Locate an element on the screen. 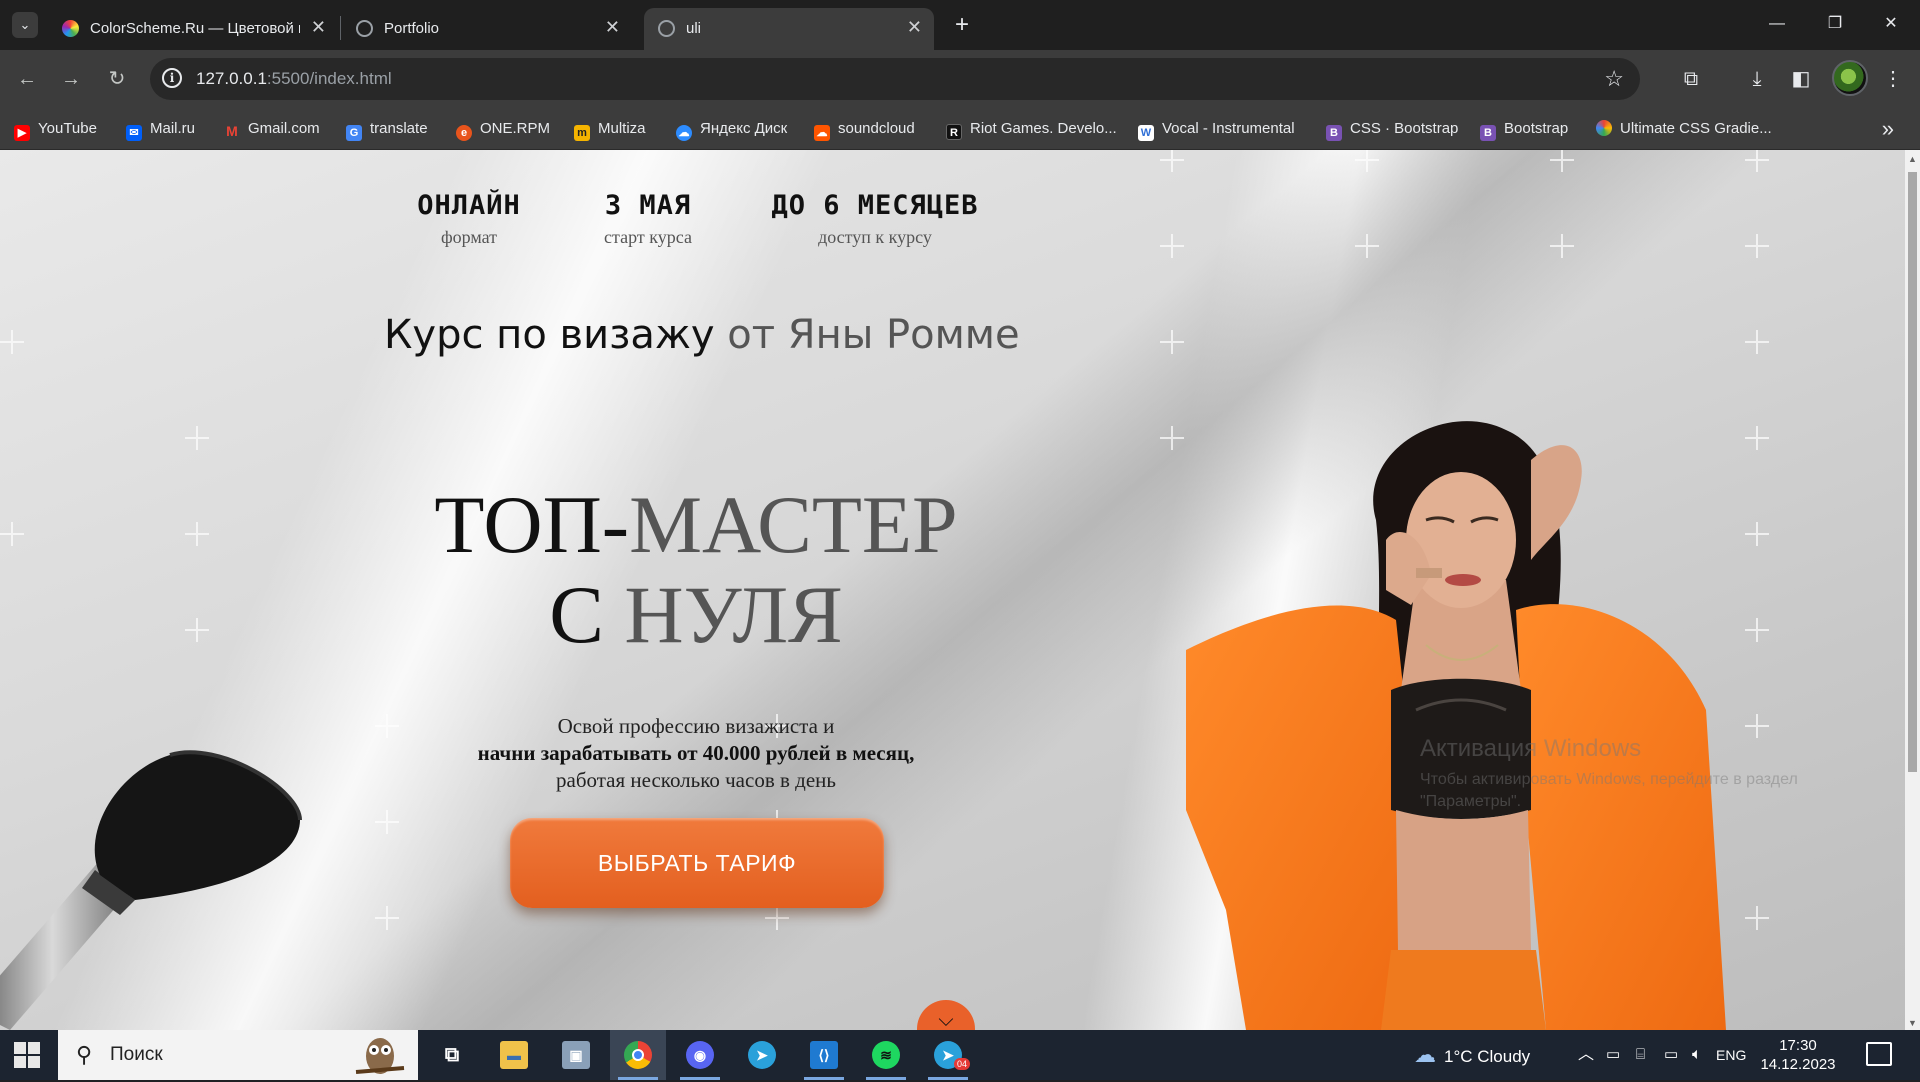 Image resolution: width=1920 pixels, height=1082 pixels. chrome-button is located at coordinates (638, 1055).